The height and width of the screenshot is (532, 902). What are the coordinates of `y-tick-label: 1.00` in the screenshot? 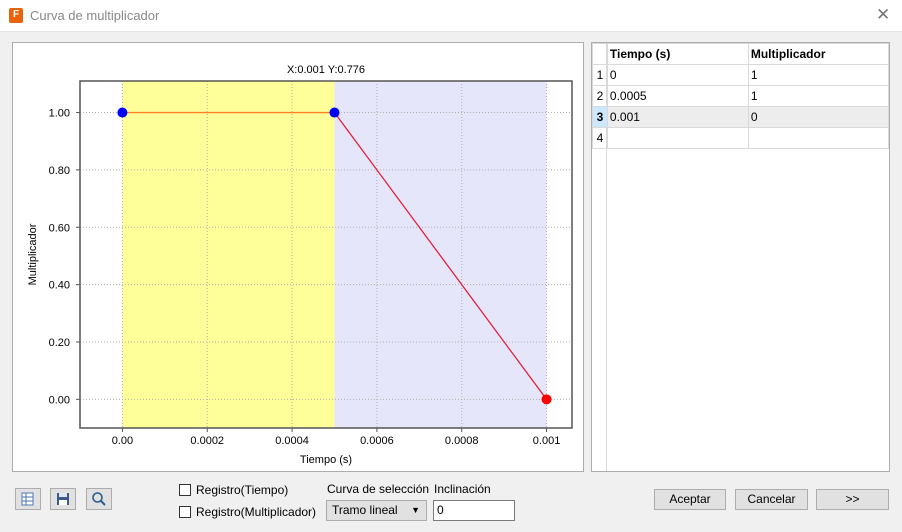 It's located at (59, 114).